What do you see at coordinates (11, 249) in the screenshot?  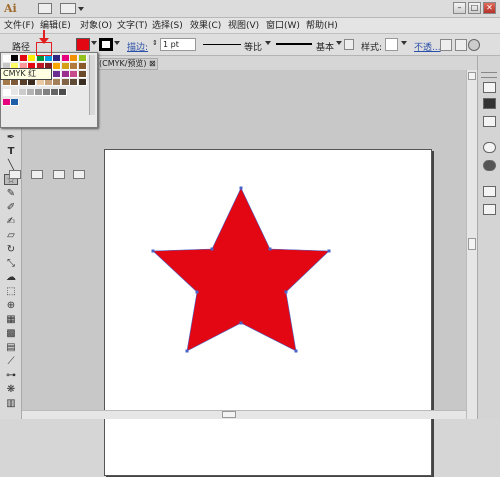 I see `rotate-tool-icon: ↻` at bounding box center [11, 249].